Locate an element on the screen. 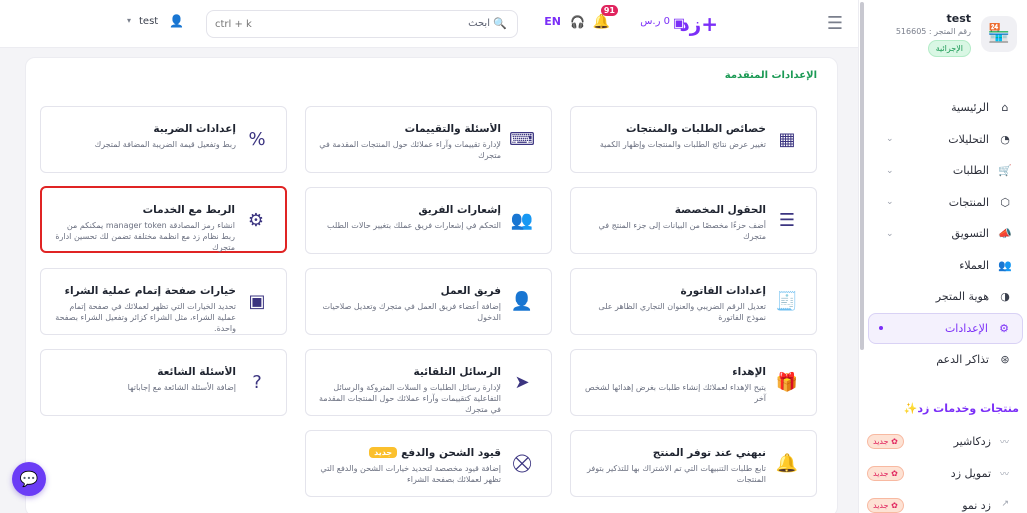 This screenshot has width=1027, height=513. sidebar-item-marketing: 📣 التسويق ⌄ is located at coordinates (945, 234).